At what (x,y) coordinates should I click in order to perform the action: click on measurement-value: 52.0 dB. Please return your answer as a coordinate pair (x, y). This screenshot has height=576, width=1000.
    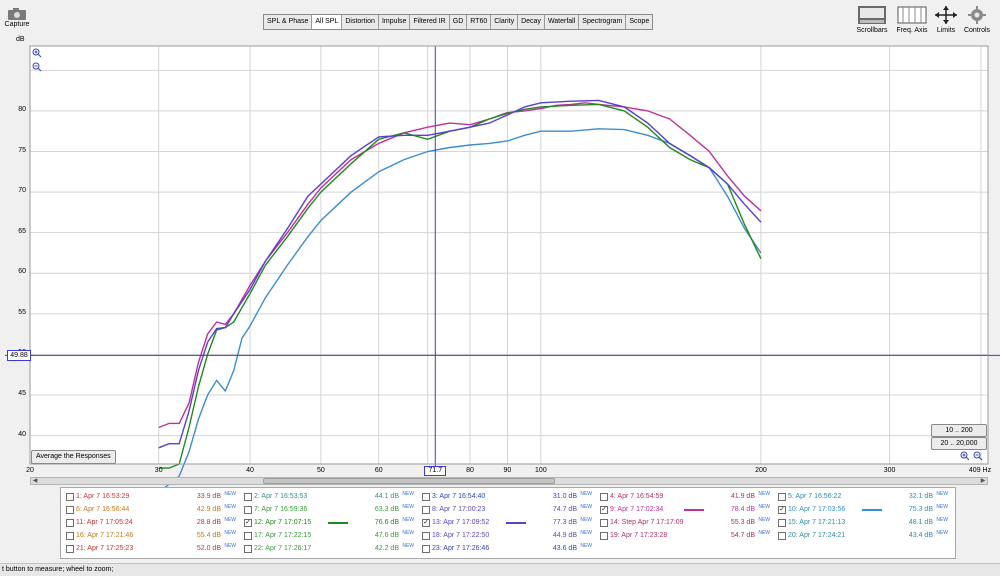
    Looking at the image, I should click on (208, 548).